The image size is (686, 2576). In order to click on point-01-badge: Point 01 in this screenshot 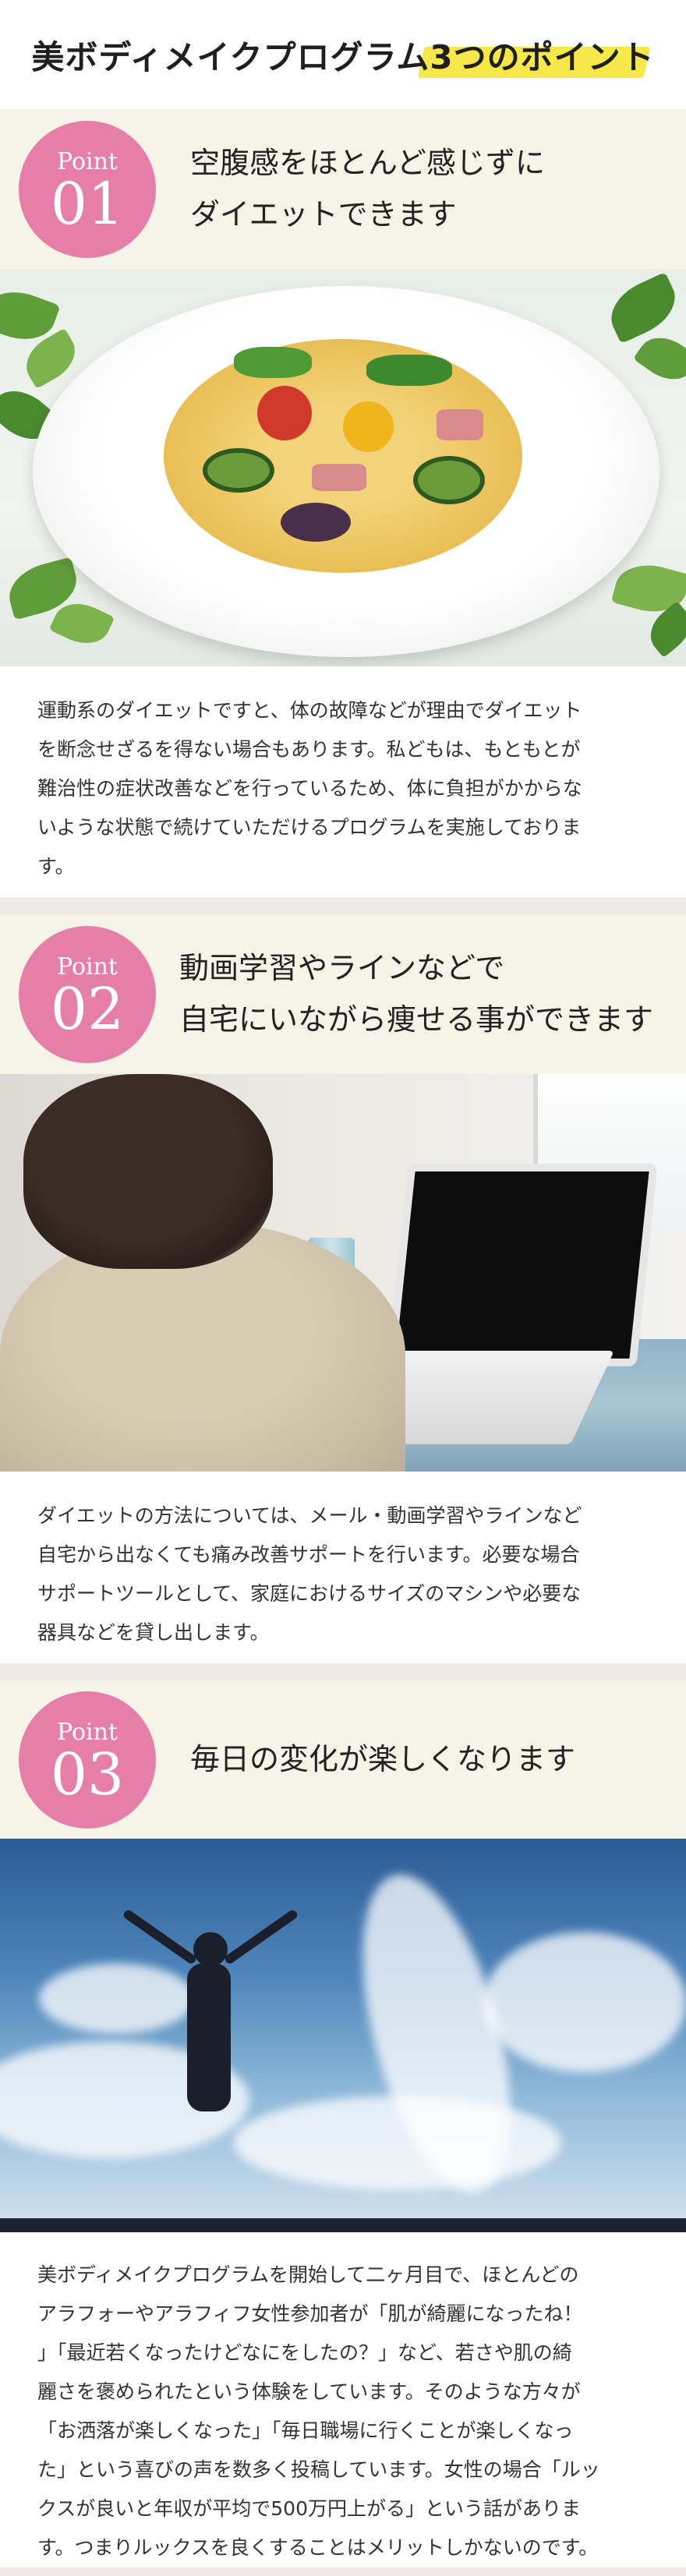, I will do `click(87, 189)`.